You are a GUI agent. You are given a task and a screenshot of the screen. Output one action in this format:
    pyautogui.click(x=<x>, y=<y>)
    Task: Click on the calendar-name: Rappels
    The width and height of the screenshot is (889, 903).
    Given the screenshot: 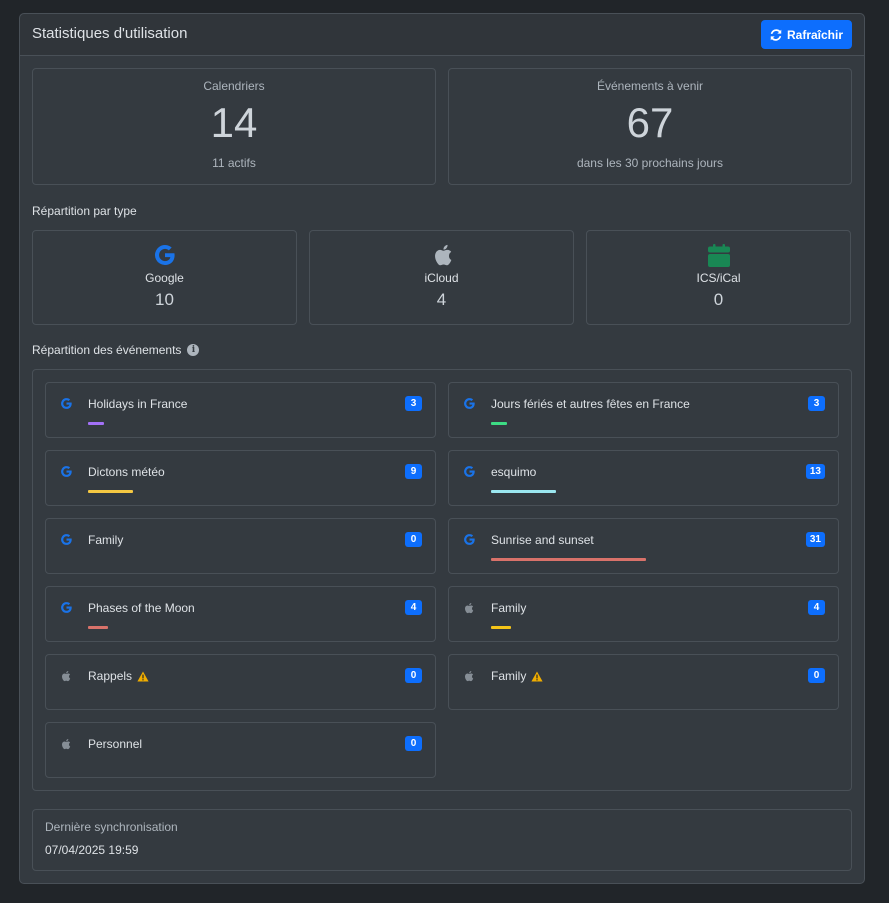 What is the action you would take?
    pyautogui.click(x=118, y=676)
    